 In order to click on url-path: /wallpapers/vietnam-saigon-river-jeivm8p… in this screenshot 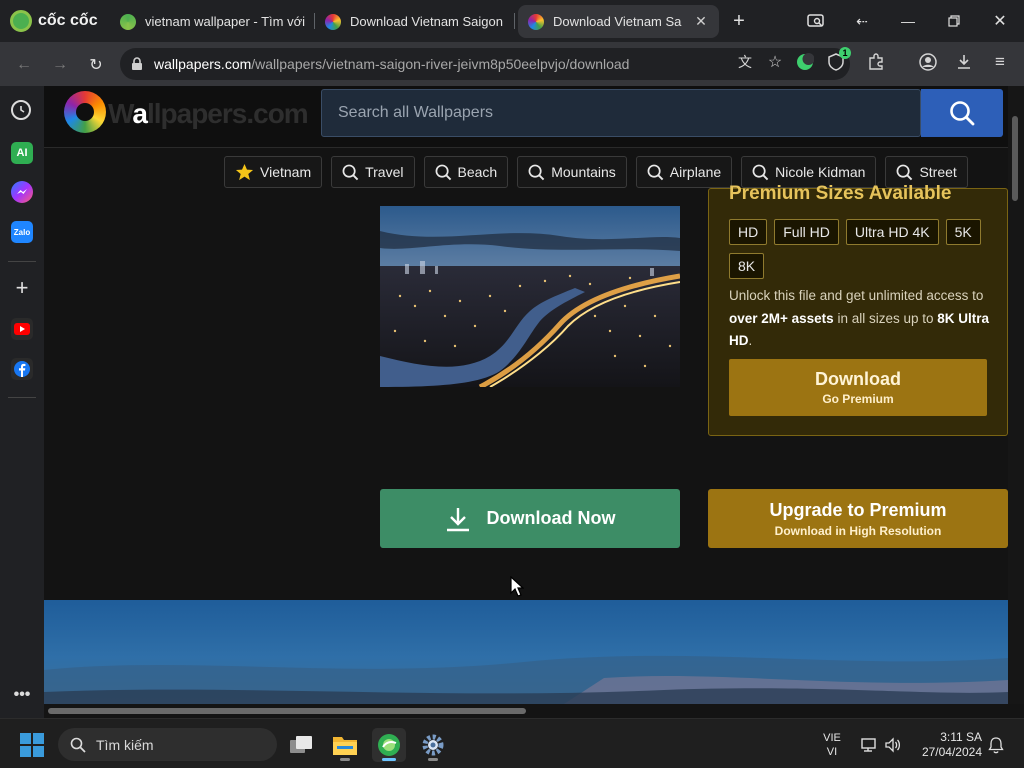, I will do `click(440, 64)`.